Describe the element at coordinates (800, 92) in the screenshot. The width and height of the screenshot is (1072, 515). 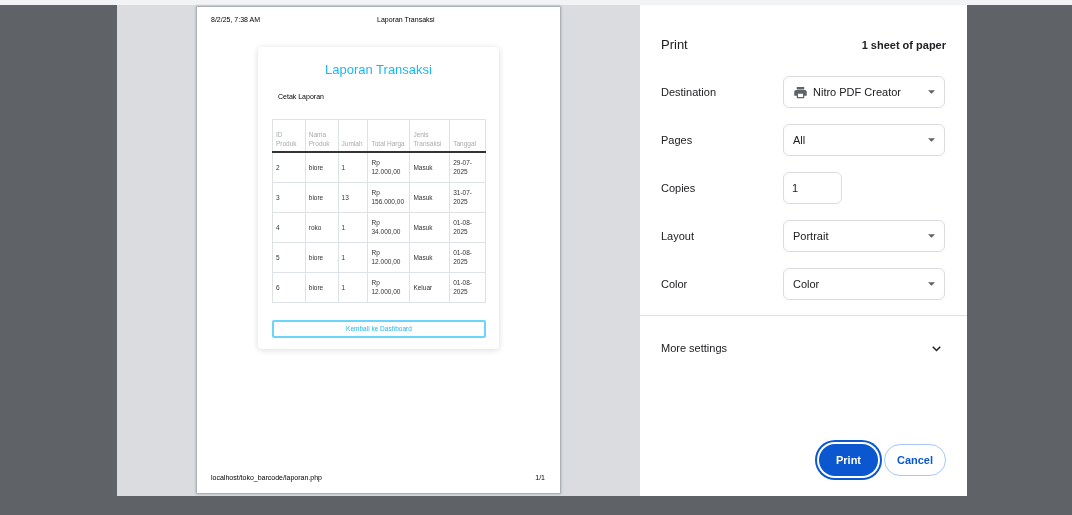
I see `printer-icon` at that location.